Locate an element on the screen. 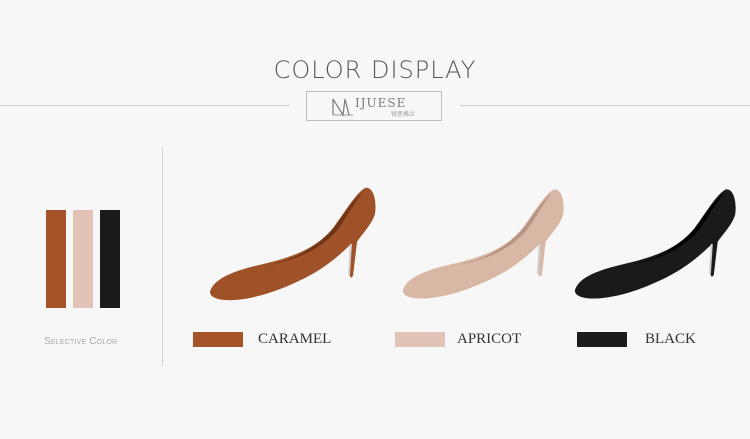 The height and width of the screenshot is (439, 750). brand-logo-subtext: 锐思格兰 is located at coordinates (403, 115).